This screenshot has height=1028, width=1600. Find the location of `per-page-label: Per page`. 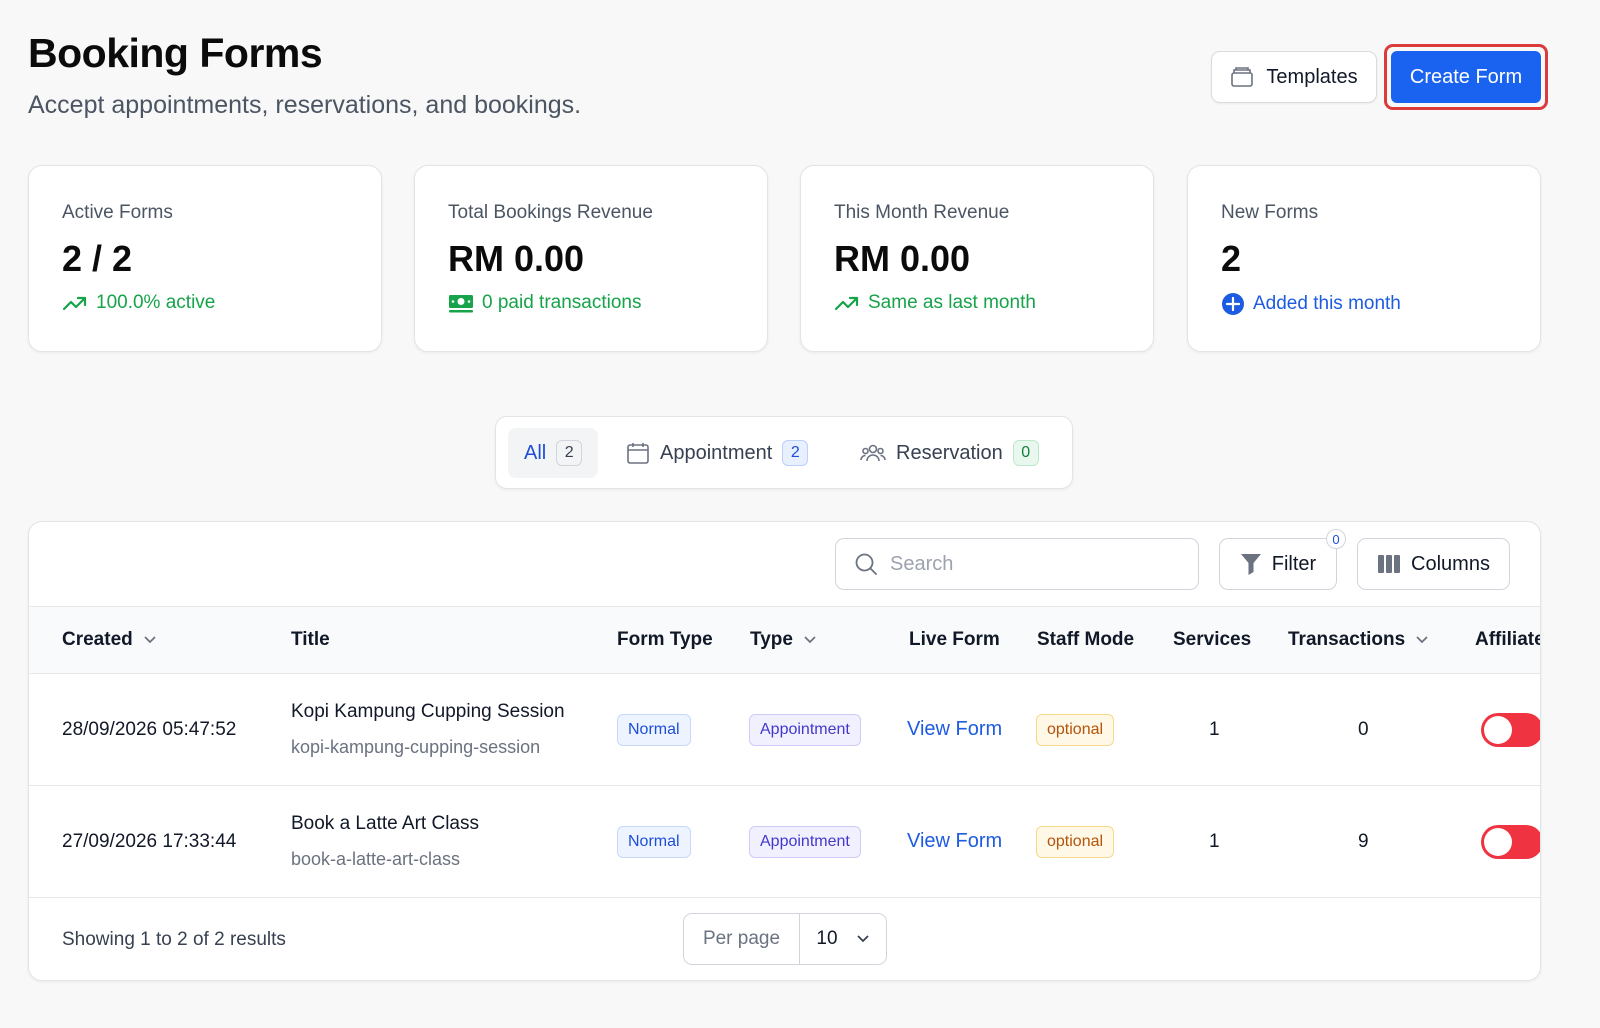

per-page-label: Per page is located at coordinates (742, 939).